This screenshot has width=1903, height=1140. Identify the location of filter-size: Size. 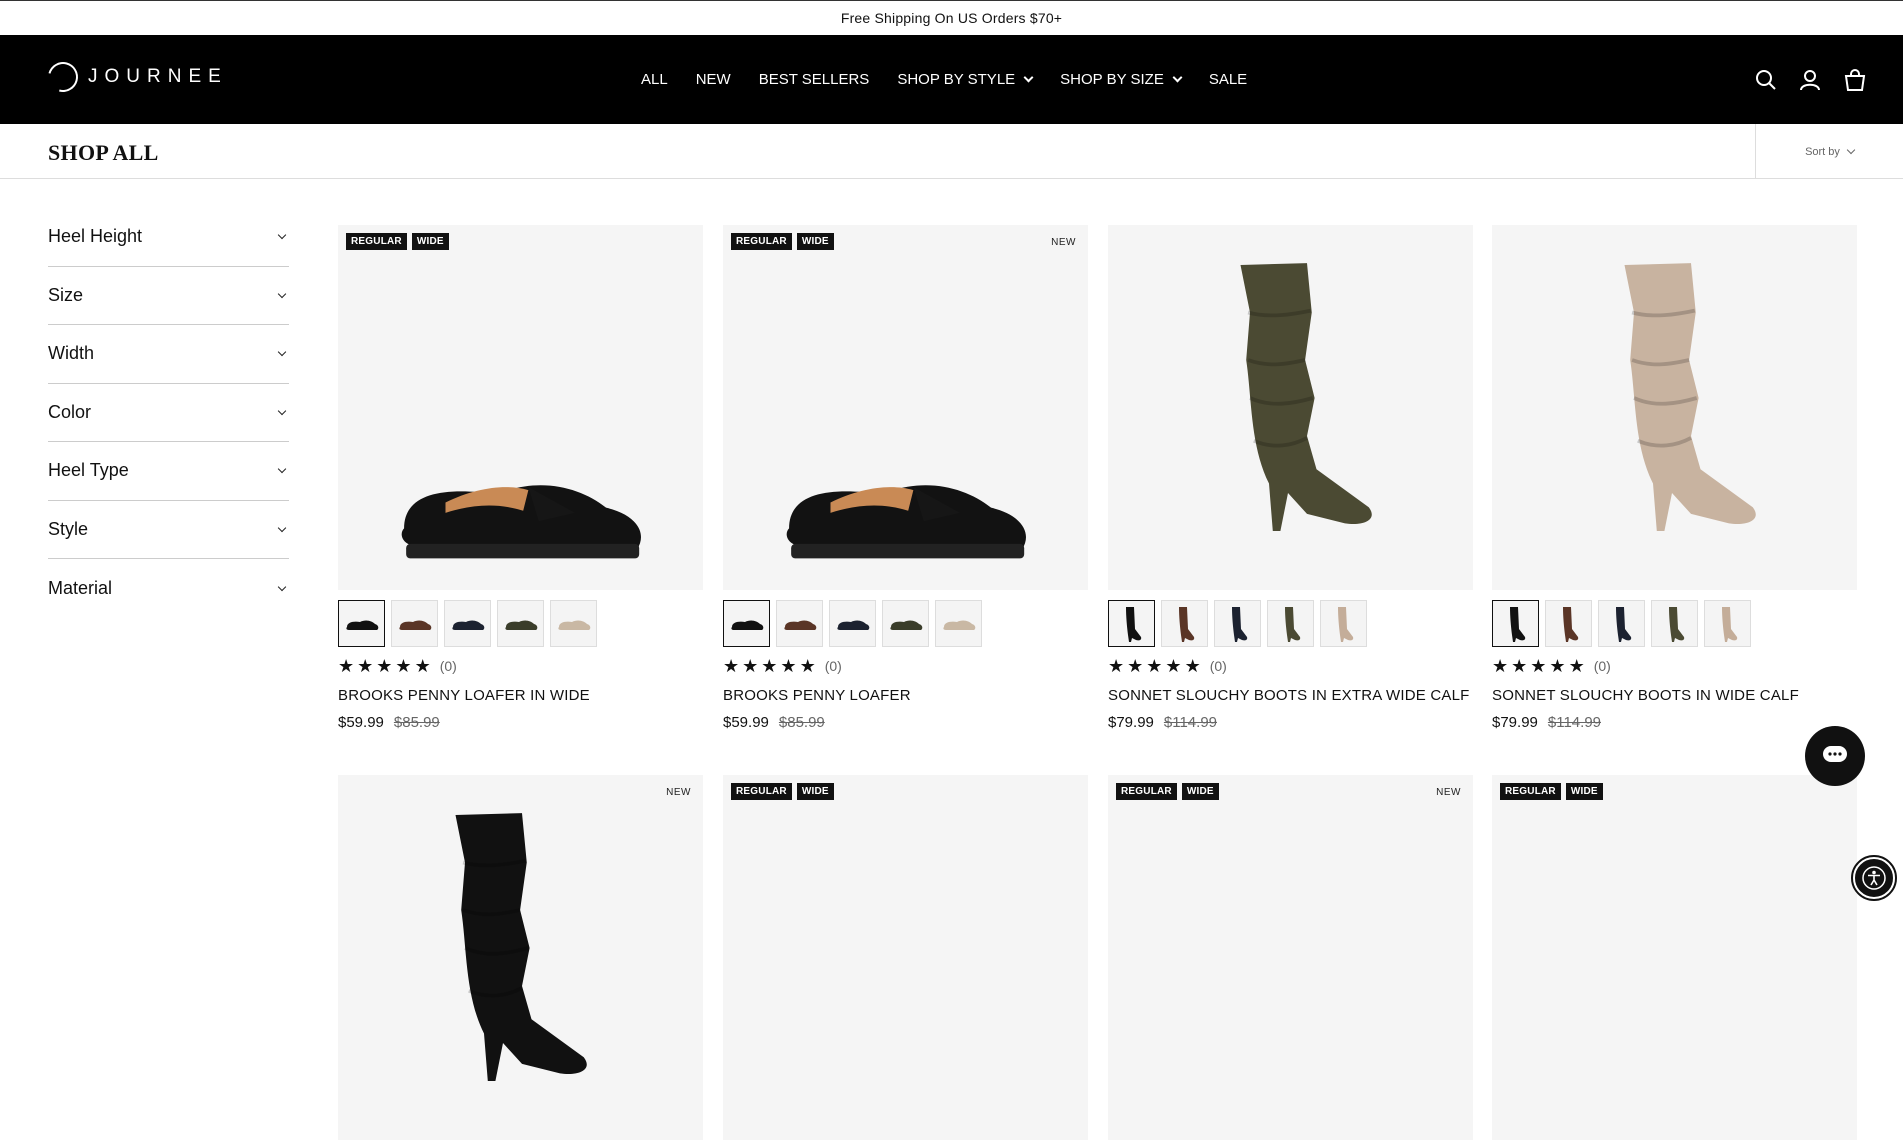
(168, 296).